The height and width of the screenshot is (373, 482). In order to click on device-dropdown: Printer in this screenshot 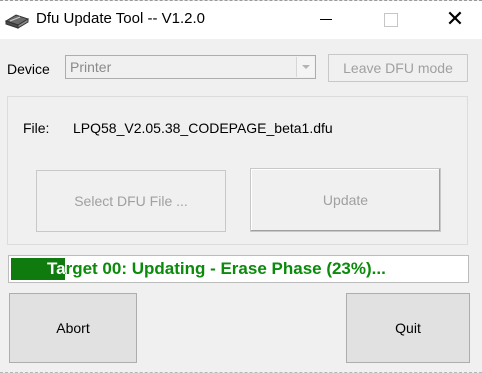, I will do `click(190, 67)`.